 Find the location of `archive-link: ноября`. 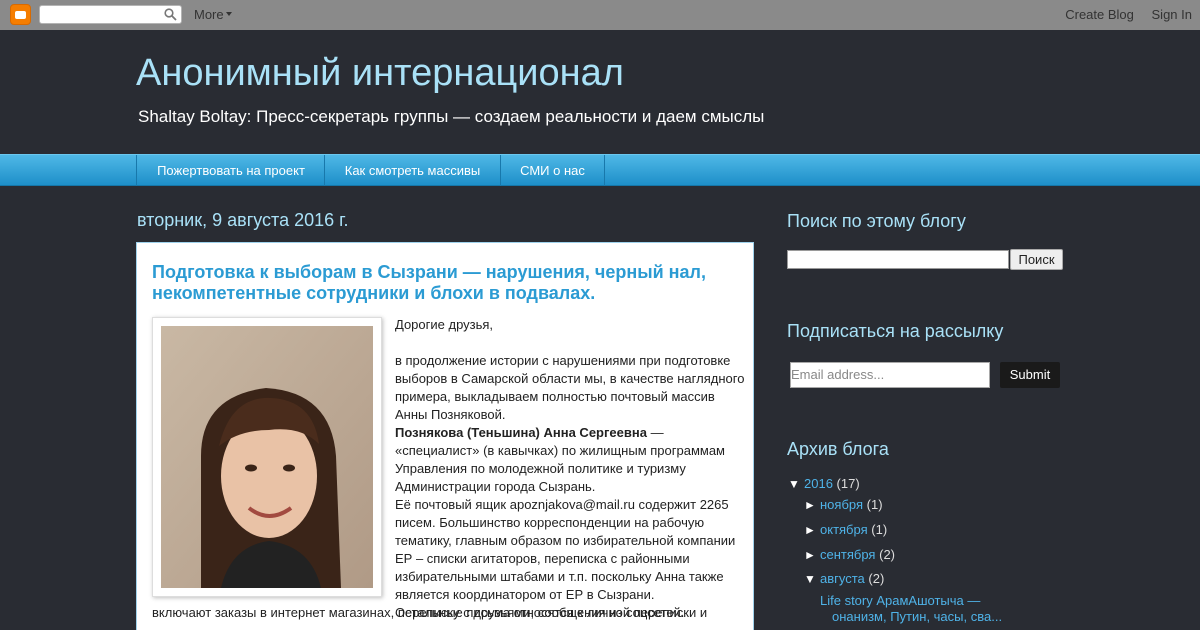

archive-link: ноября is located at coordinates (841, 504).